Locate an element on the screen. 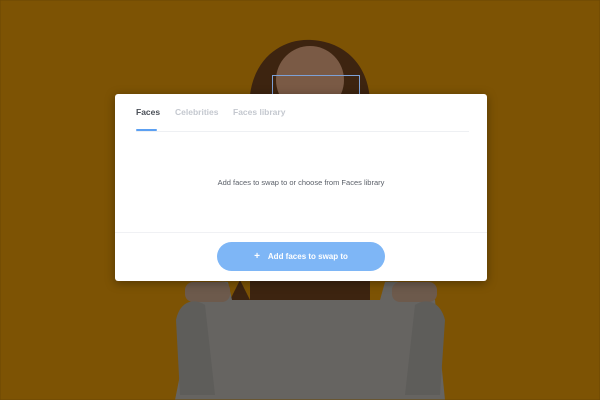 The width and height of the screenshot is (600, 400). tab-celebrities: Celebrities is located at coordinates (196, 112).